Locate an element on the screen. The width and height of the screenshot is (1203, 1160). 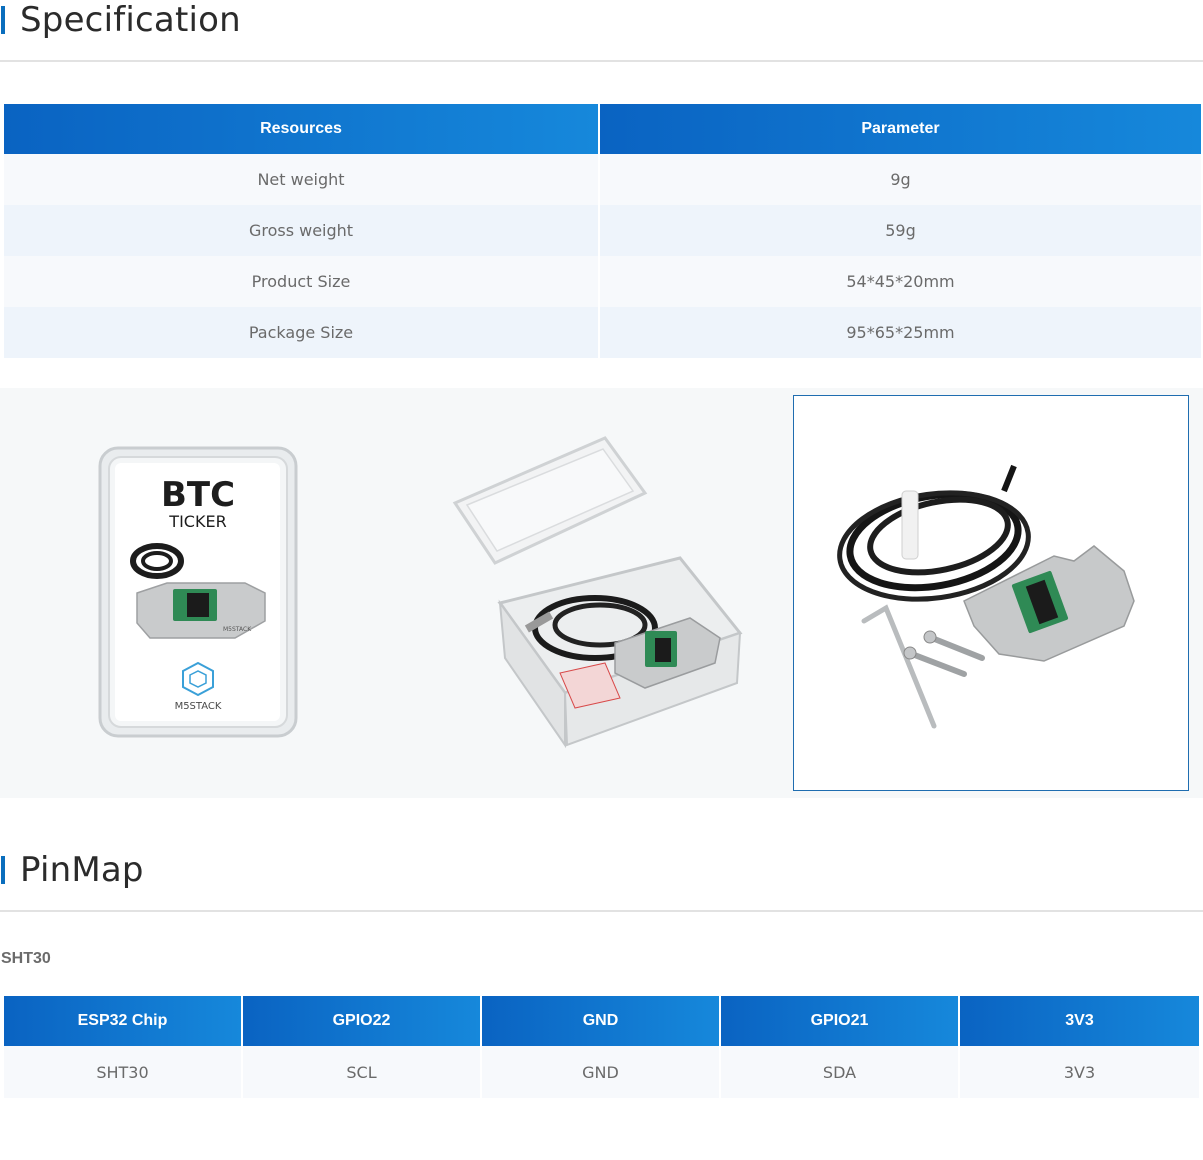
pin-cell: SHT30 is located at coordinates (122, 1072).